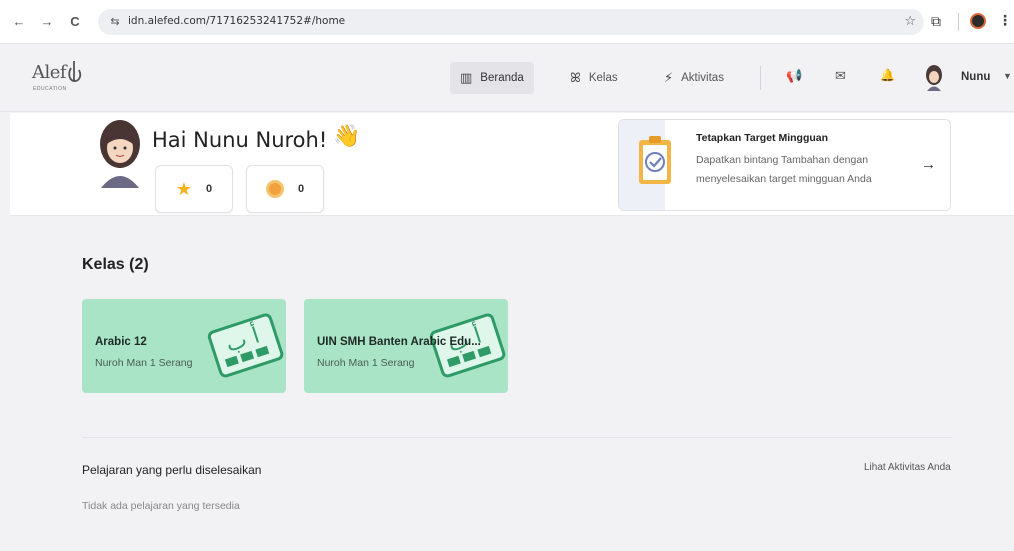  I want to click on url-text: idn.alefed.com/71716253241752#/home, so click(236, 21).